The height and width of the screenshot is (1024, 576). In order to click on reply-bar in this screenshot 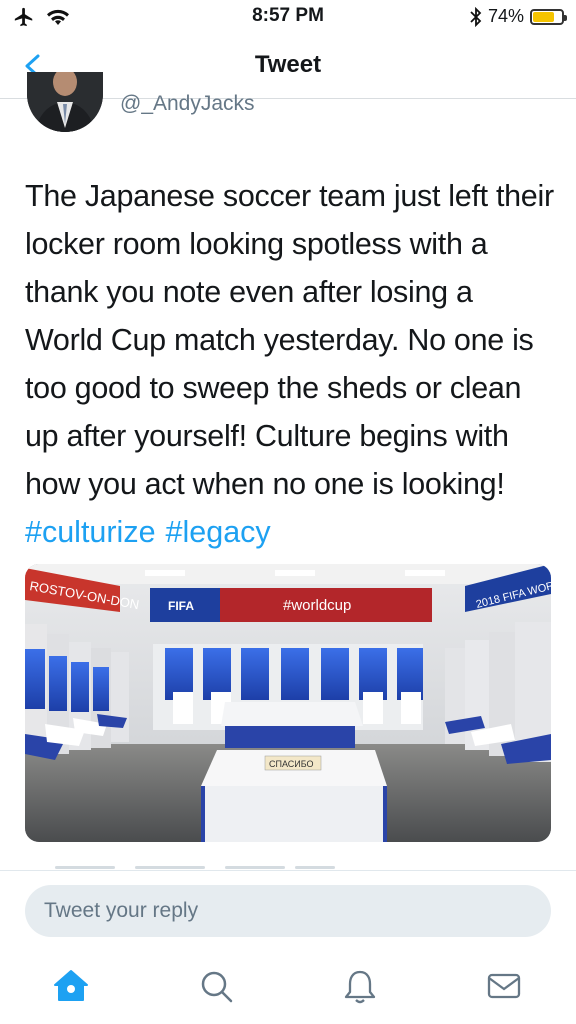, I will do `click(288, 910)`.